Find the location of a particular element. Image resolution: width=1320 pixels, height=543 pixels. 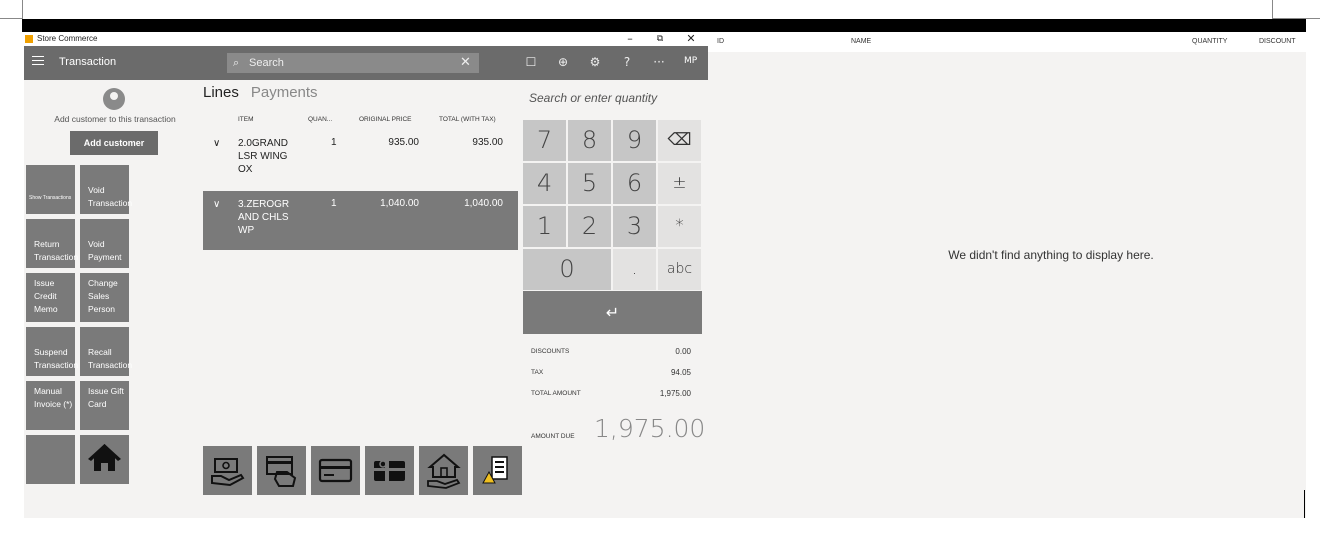

numpad-key-0: 0 is located at coordinates (567, 269).